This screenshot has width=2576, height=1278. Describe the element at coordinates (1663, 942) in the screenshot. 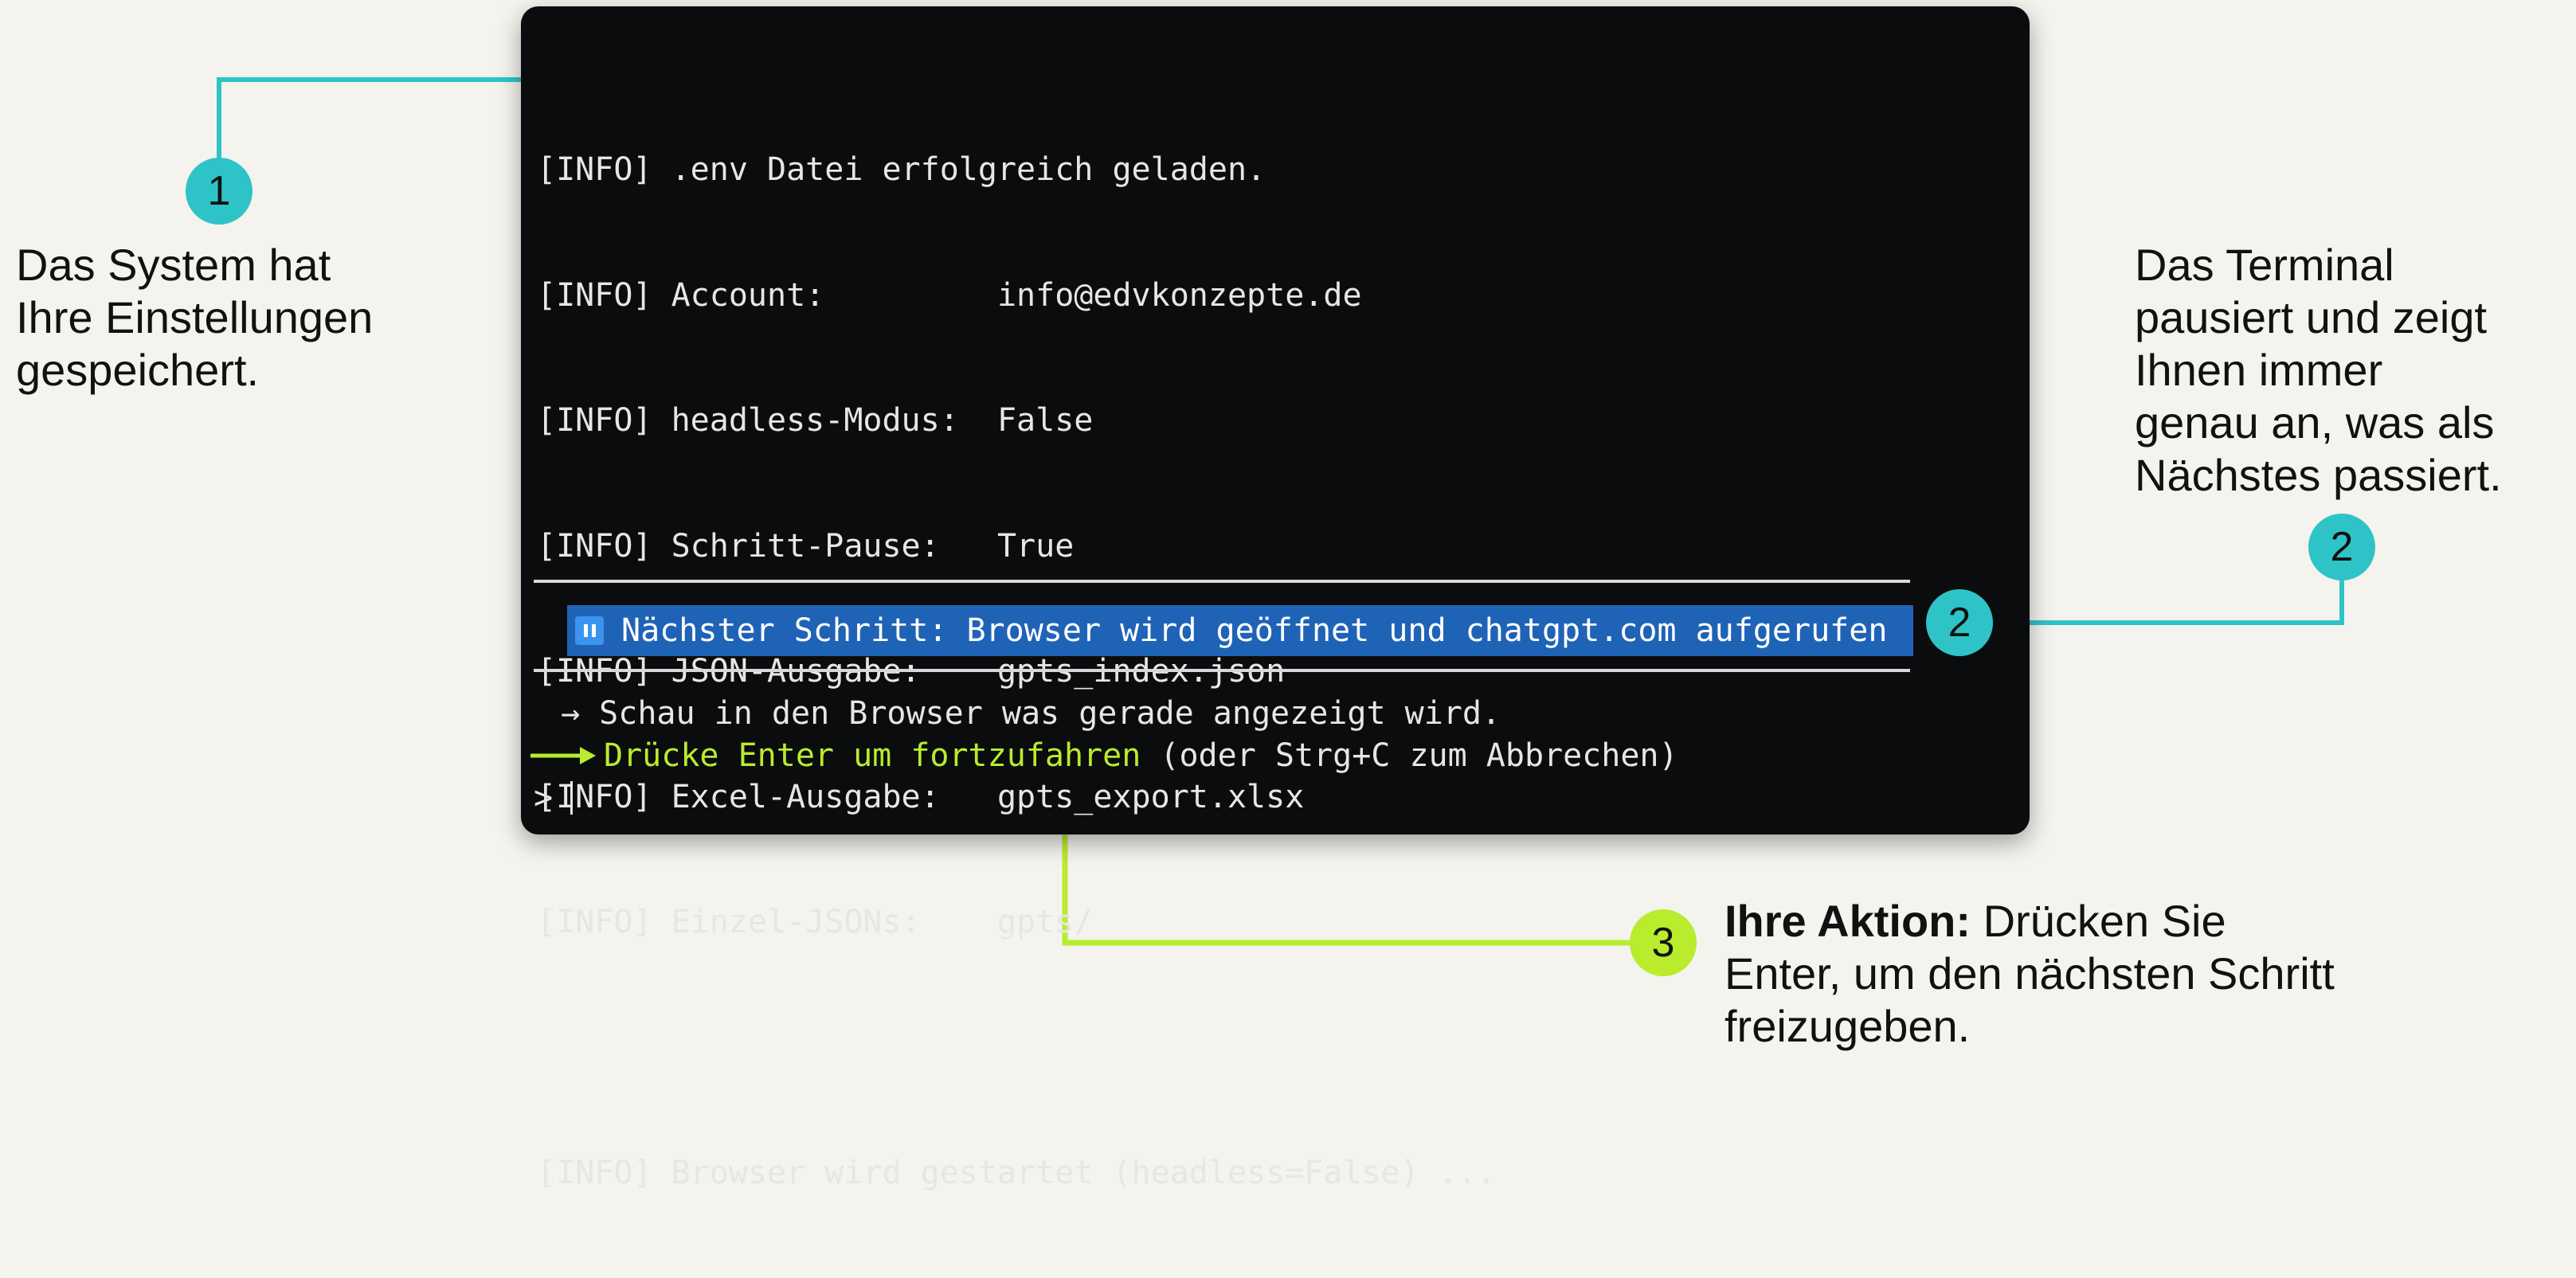

I see `badge-3: 3` at that location.